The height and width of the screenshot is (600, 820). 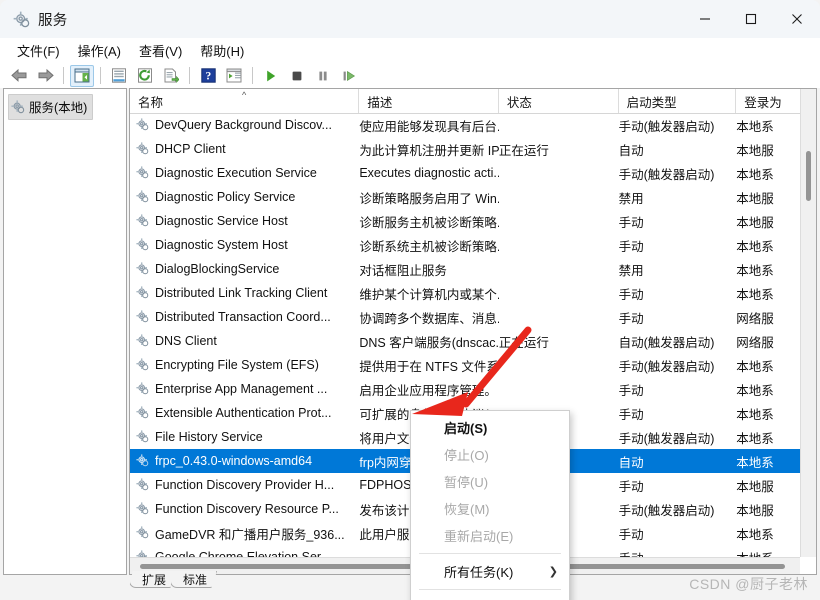 What do you see at coordinates (553, 572) in the screenshot?
I see `chevron-right-icon: ❯` at bounding box center [553, 572].